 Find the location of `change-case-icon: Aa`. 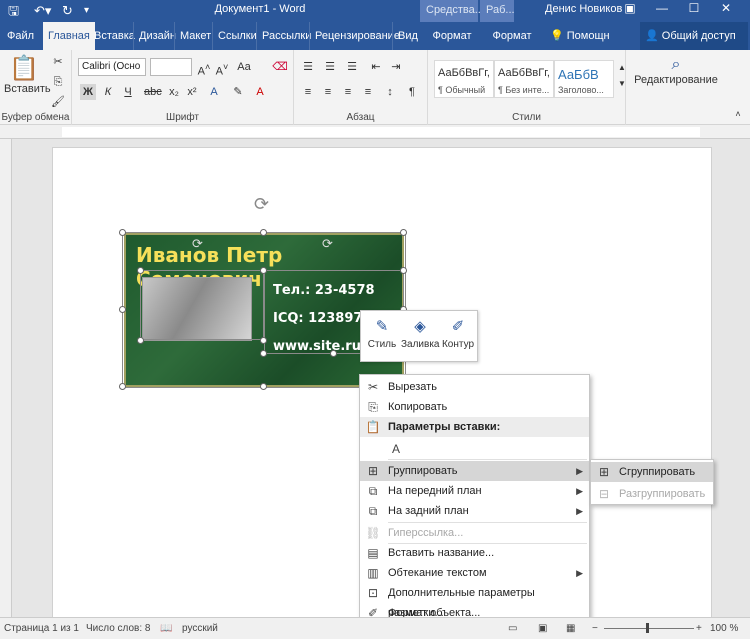

change-case-icon: Aa is located at coordinates (244, 67).